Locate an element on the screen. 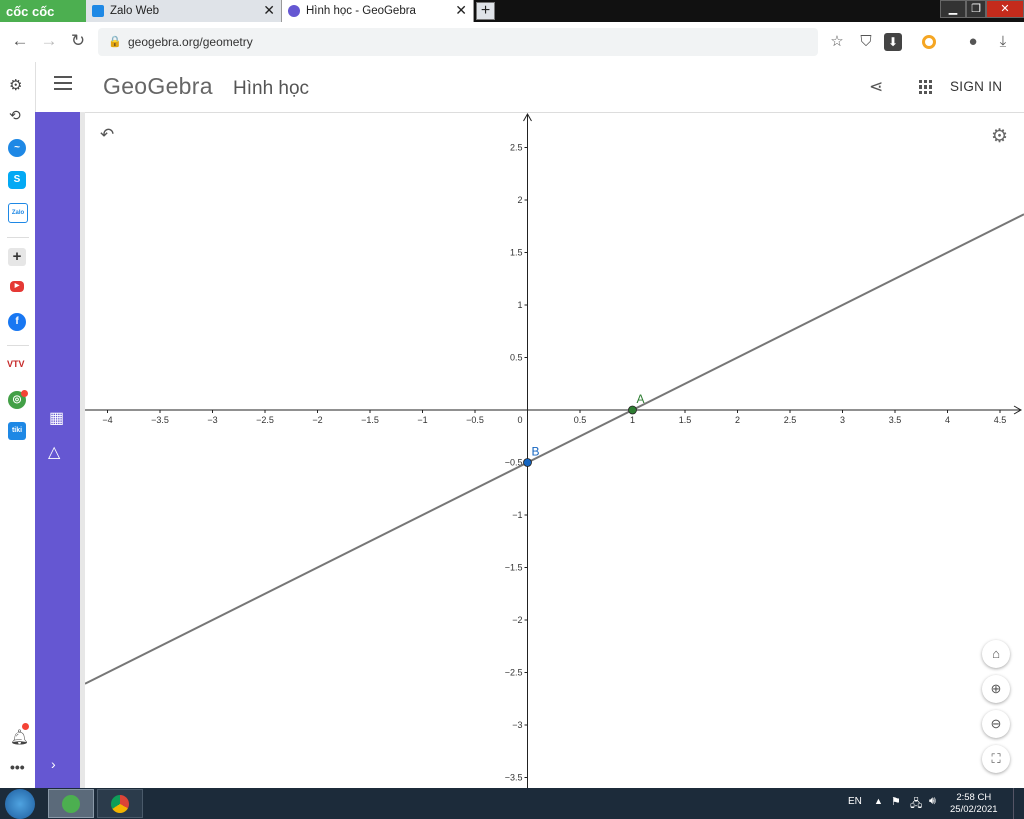 This screenshot has height=819, width=1024. x-tick-label: 3.5 is located at coordinates (895, 420).